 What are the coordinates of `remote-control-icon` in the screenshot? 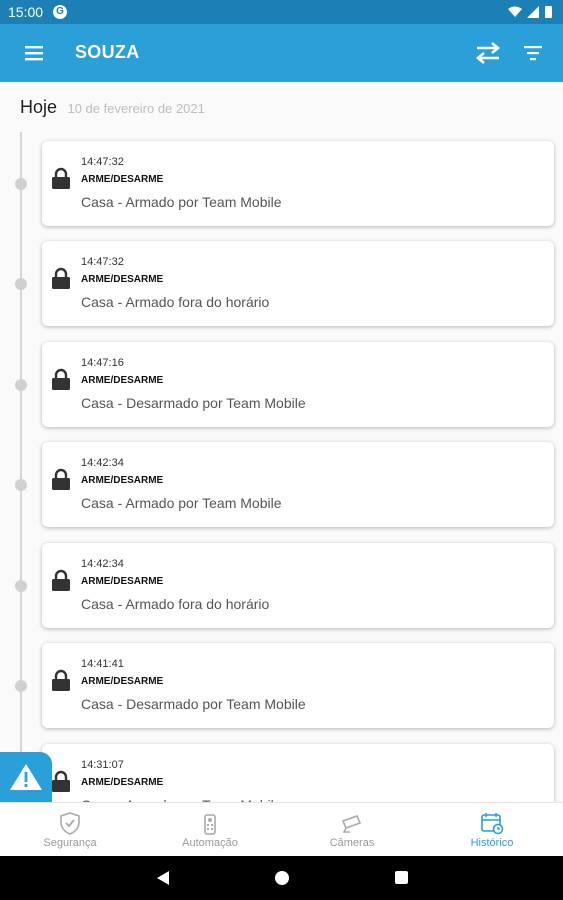 It's located at (210, 824).